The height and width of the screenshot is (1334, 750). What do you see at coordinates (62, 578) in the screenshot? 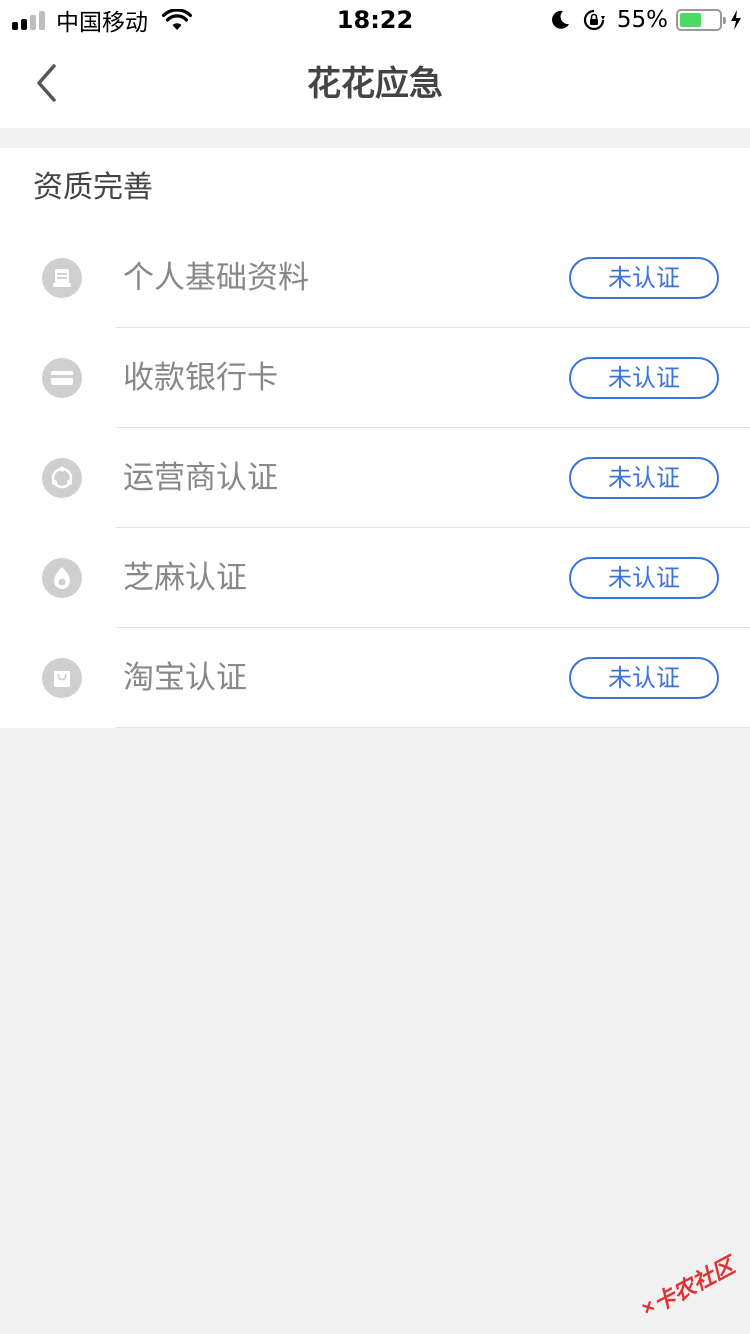
I see `sesame-icon` at bounding box center [62, 578].